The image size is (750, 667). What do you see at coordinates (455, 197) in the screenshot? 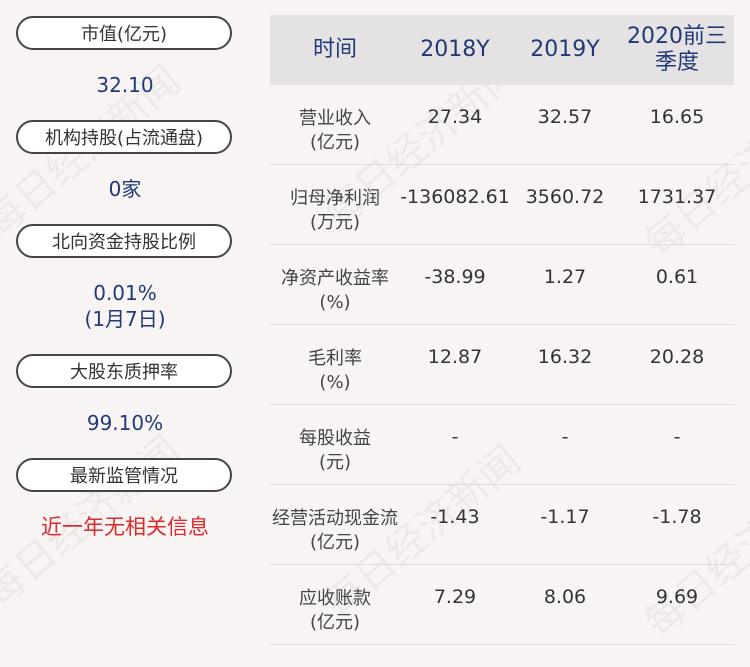
I see `cell: -136082.61` at bounding box center [455, 197].